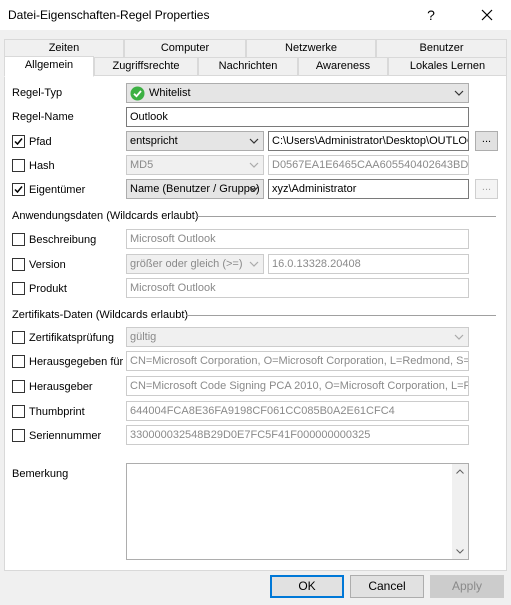  What do you see at coordinates (40, 474) in the screenshot?
I see `bemerkung-label: Bemerkung` at bounding box center [40, 474].